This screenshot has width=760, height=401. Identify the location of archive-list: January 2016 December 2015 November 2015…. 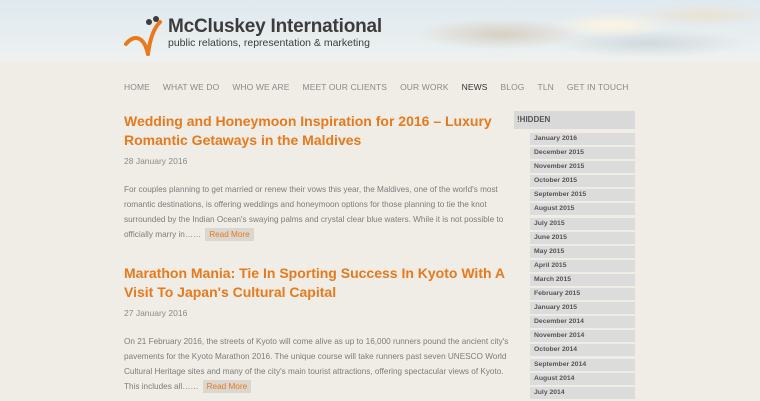
(582, 267).